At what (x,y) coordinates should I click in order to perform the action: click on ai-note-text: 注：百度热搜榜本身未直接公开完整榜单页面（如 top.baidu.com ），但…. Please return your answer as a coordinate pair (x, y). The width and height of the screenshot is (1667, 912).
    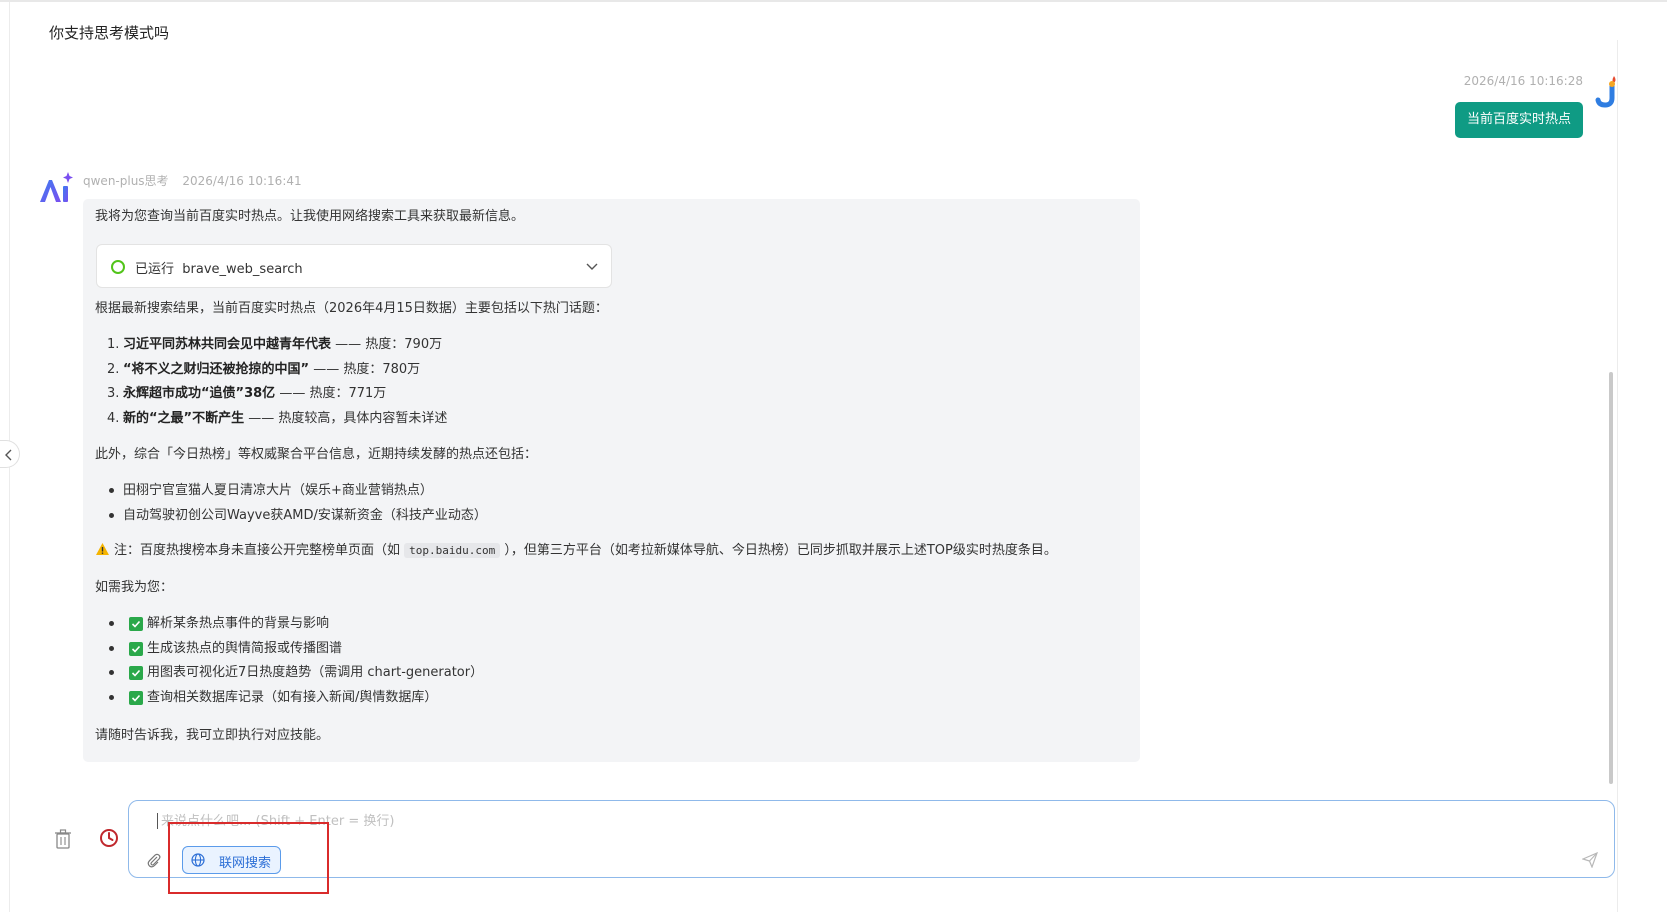
    Looking at the image, I should click on (576, 551).